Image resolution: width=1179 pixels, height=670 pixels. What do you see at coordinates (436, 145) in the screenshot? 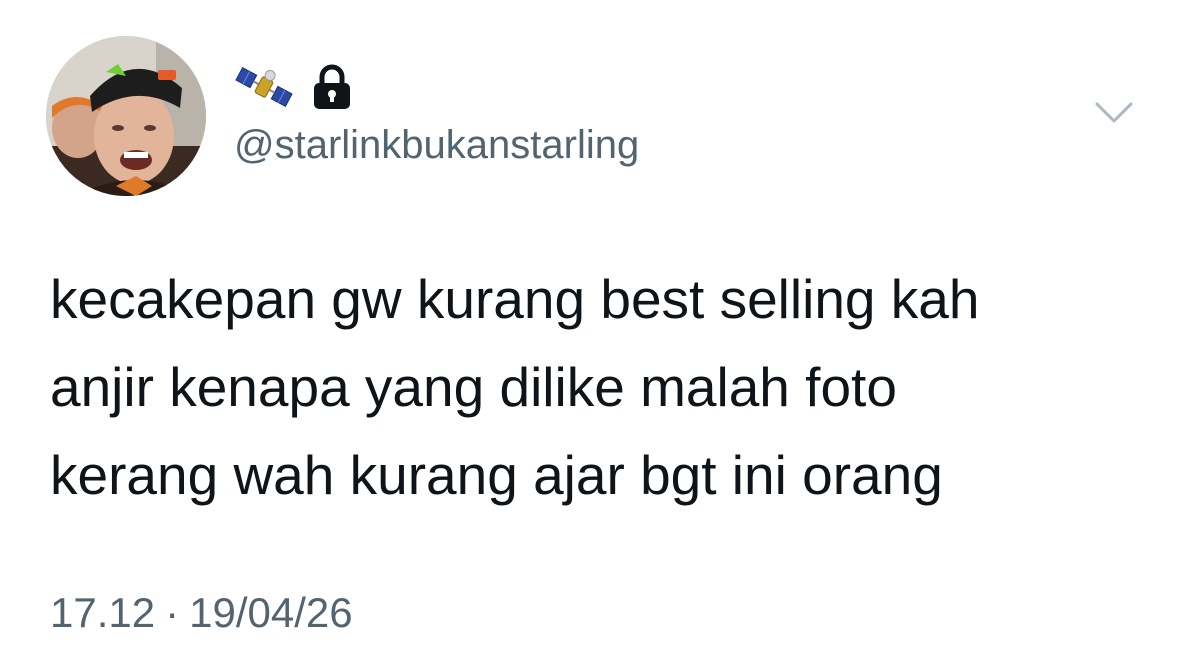
I see `user-handle: @starlinkbukanstarling` at bounding box center [436, 145].